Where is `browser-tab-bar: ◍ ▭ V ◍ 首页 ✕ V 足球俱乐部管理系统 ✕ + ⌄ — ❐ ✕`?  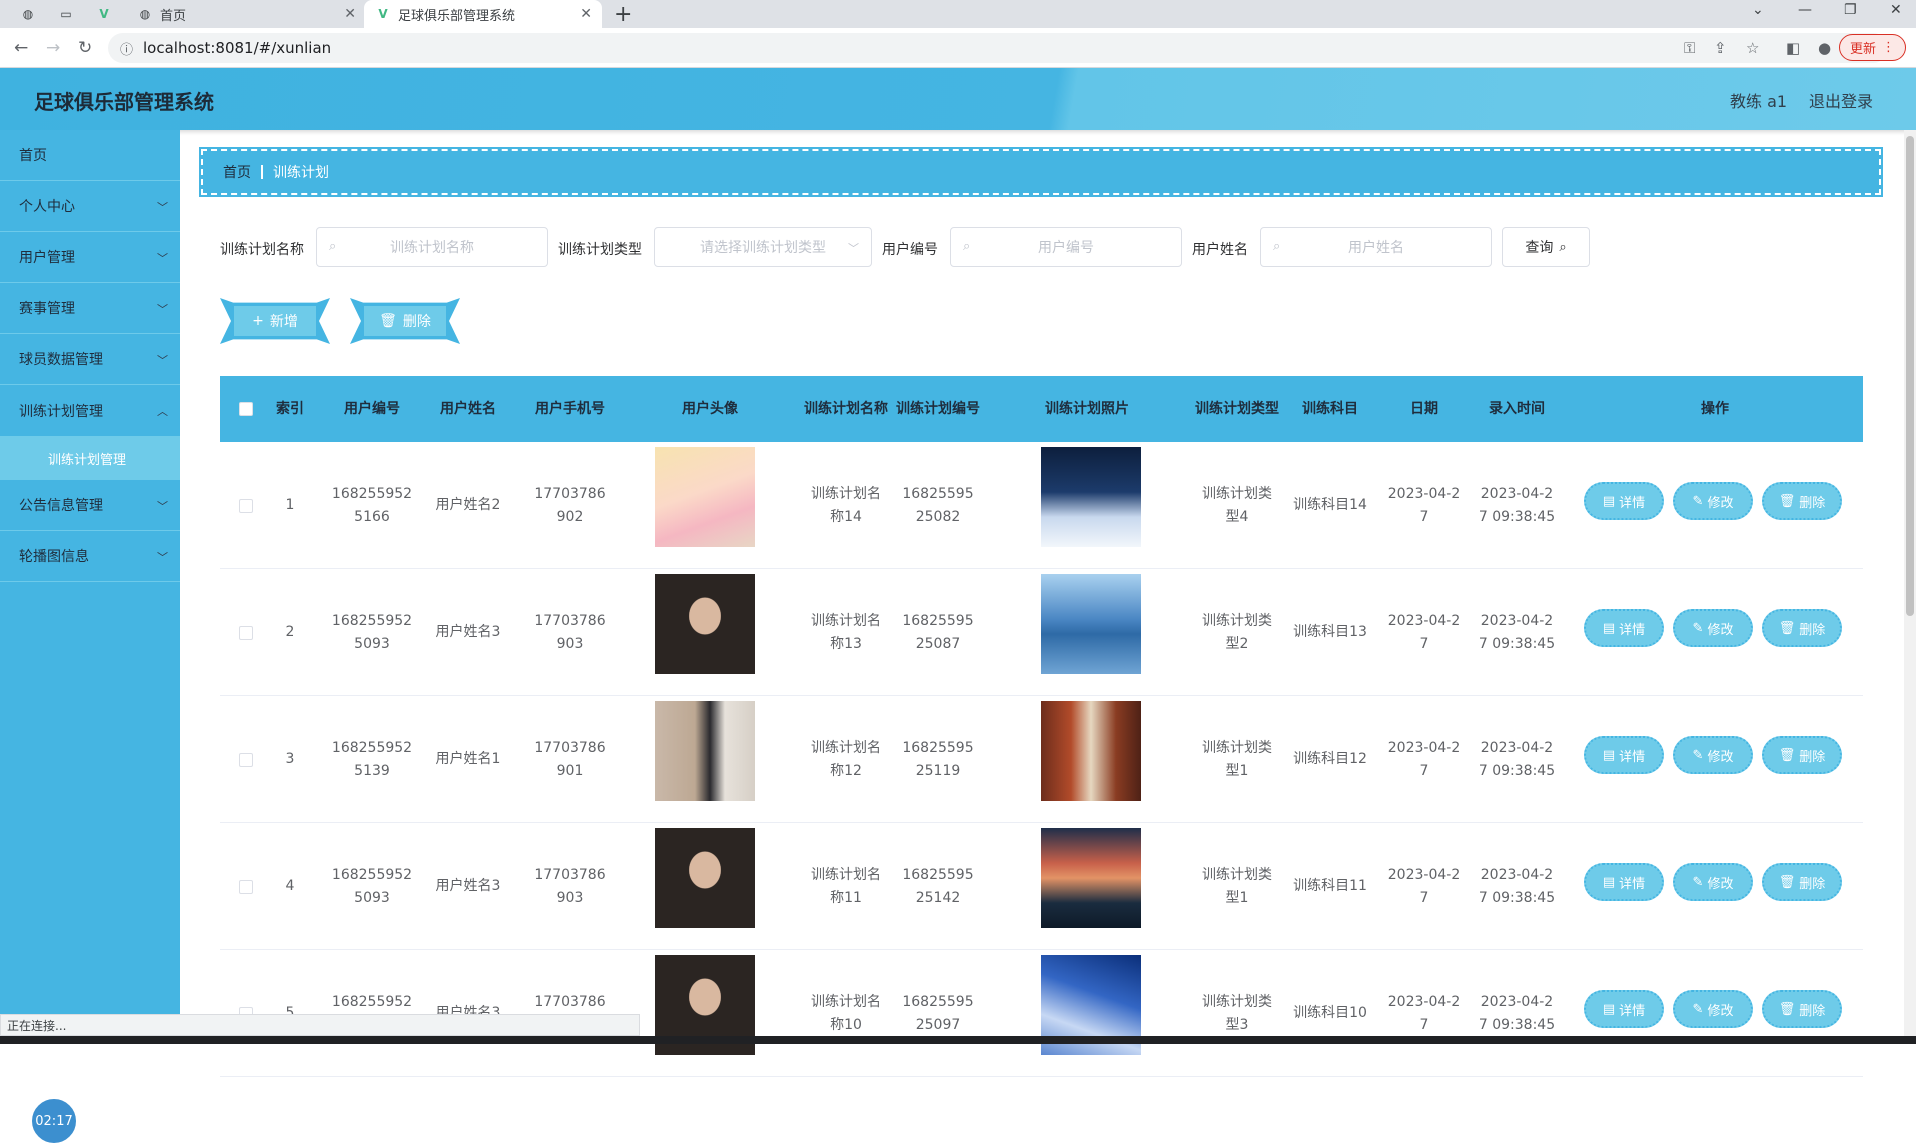
browser-tab-bar: ◍ ▭ V ◍ 首页 ✕ V 足球俱乐部管理系统 ✕ + ⌄ — ❐ ✕ is located at coordinates (958, 14).